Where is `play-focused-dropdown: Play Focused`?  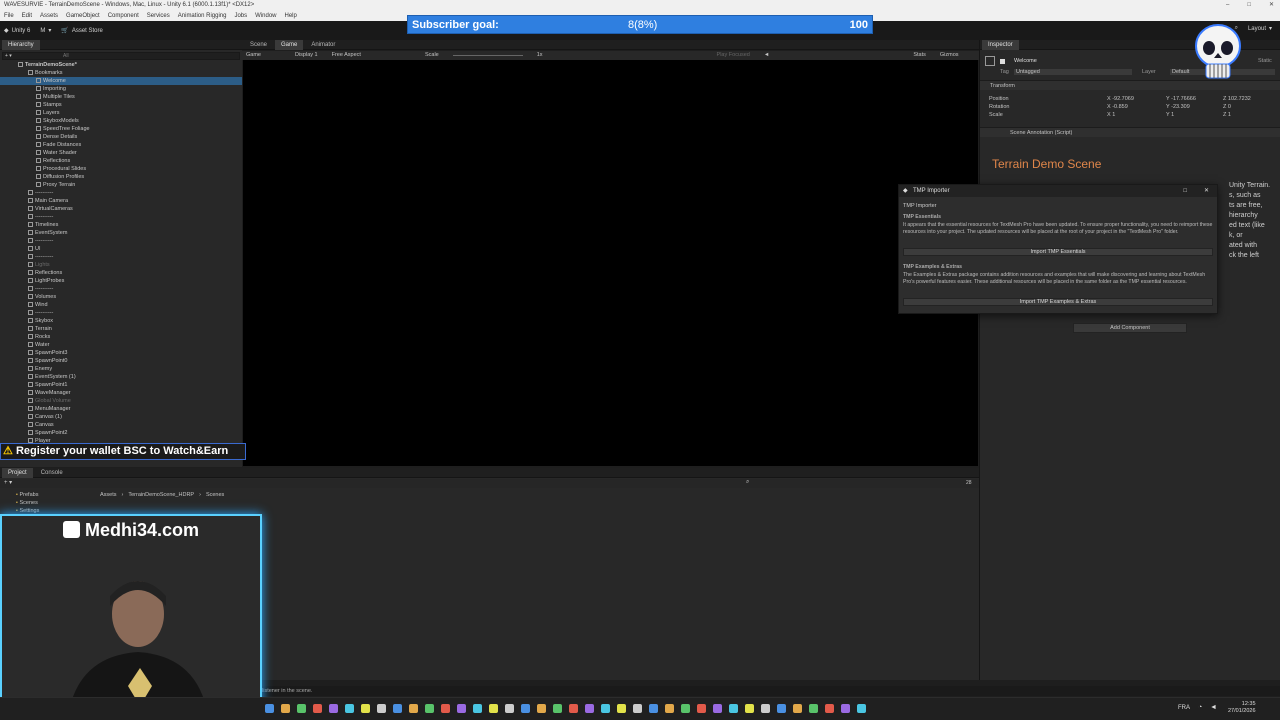
play-focused-dropdown: Play Focused is located at coordinates (733, 55).